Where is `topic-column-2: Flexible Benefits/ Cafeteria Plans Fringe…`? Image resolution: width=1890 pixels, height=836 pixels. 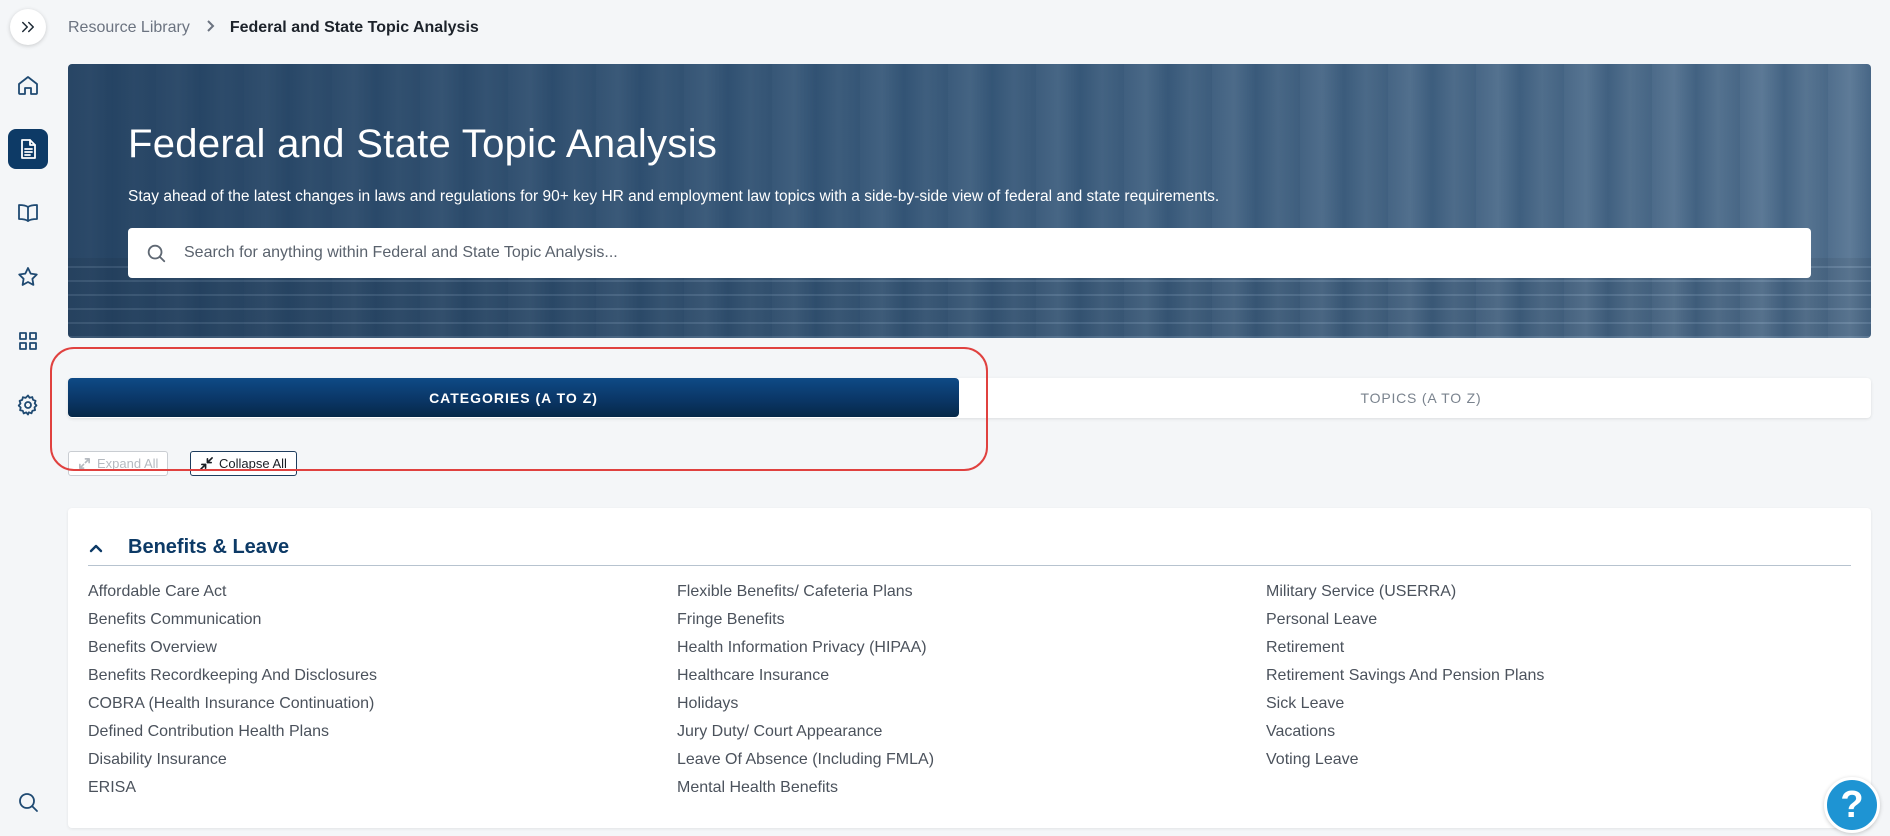
topic-column-2: Flexible Benefits/ Cafeteria Plans Fringe… is located at coordinates (805, 690).